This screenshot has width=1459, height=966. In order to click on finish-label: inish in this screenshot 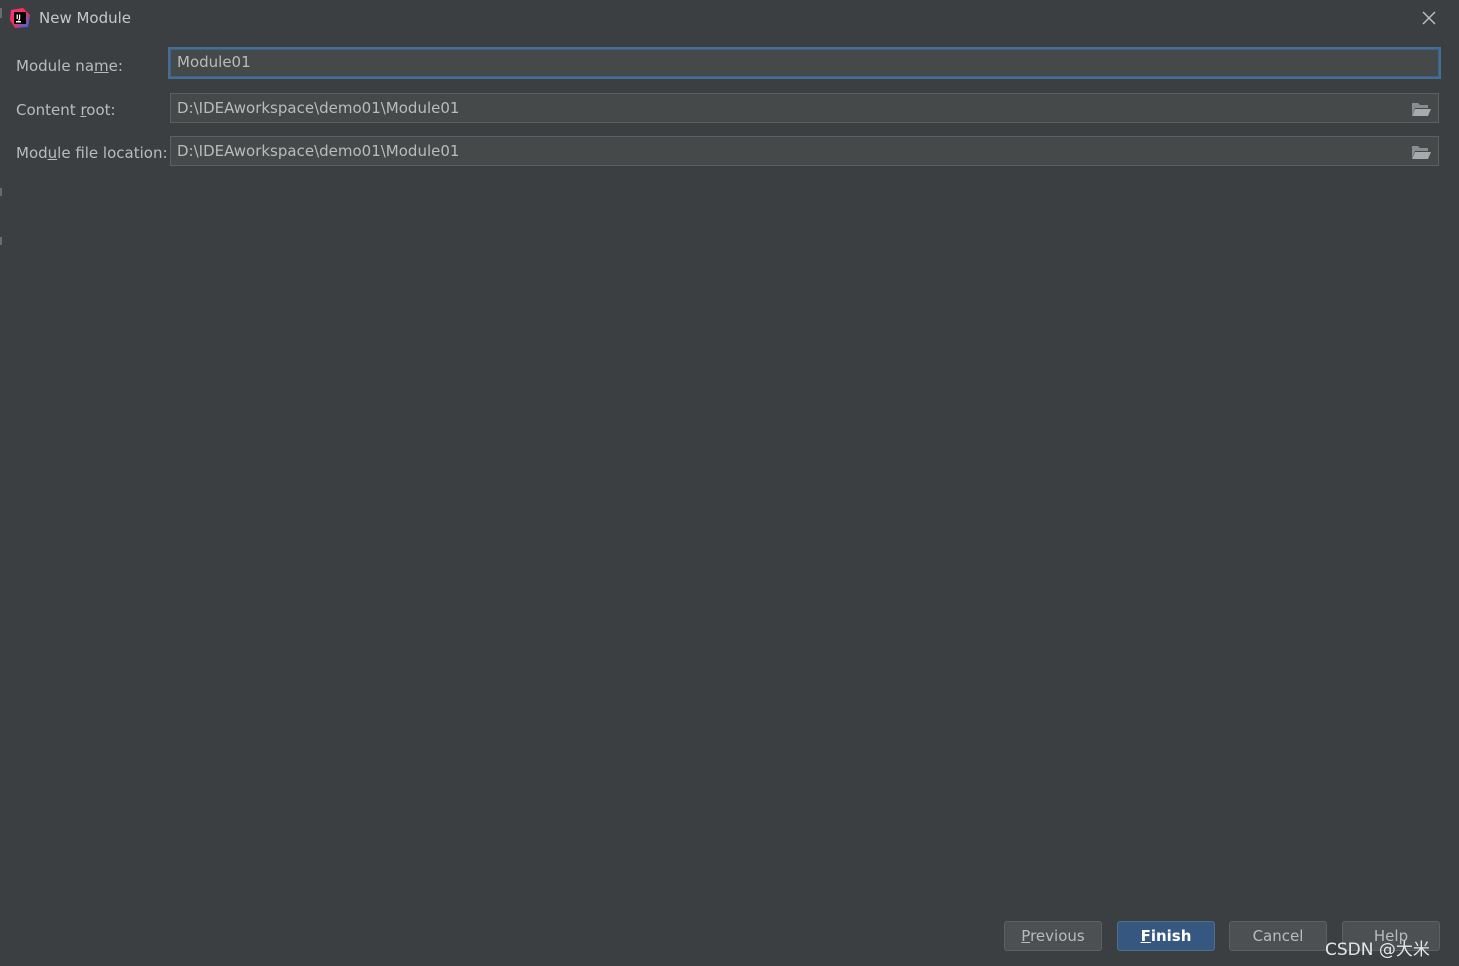, I will do `click(1171, 936)`.